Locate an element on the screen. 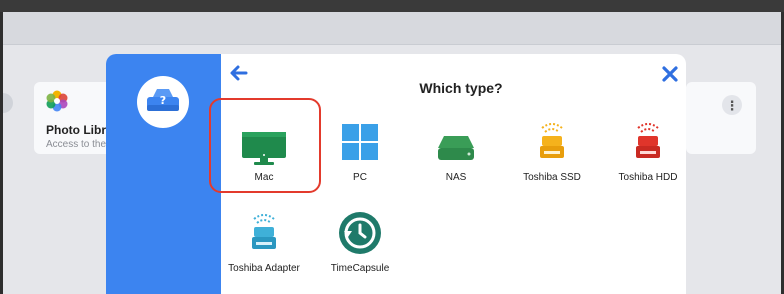 This screenshot has height=294, width=784. type-label: Toshiba HDD is located at coordinates (648, 177).